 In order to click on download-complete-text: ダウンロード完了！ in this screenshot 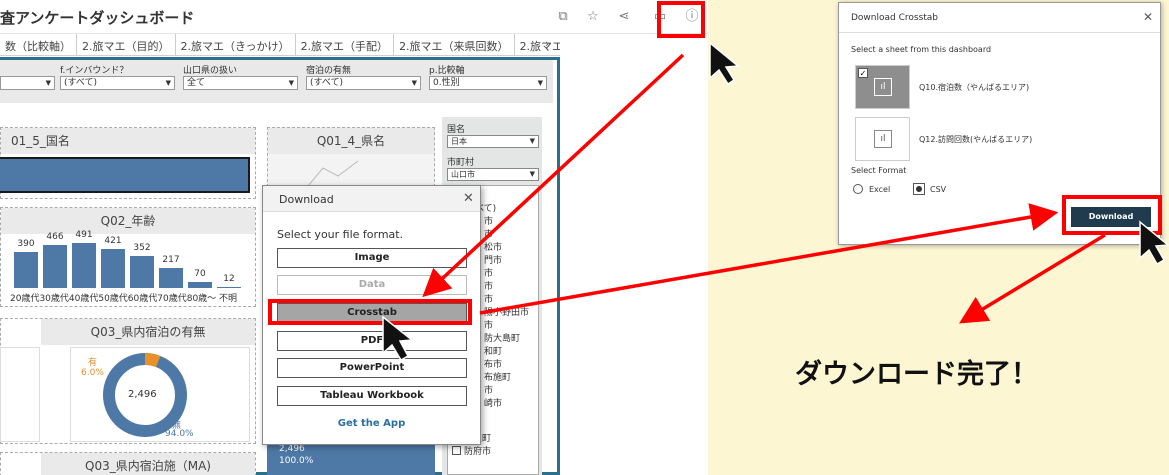, I will do `click(916, 374)`.